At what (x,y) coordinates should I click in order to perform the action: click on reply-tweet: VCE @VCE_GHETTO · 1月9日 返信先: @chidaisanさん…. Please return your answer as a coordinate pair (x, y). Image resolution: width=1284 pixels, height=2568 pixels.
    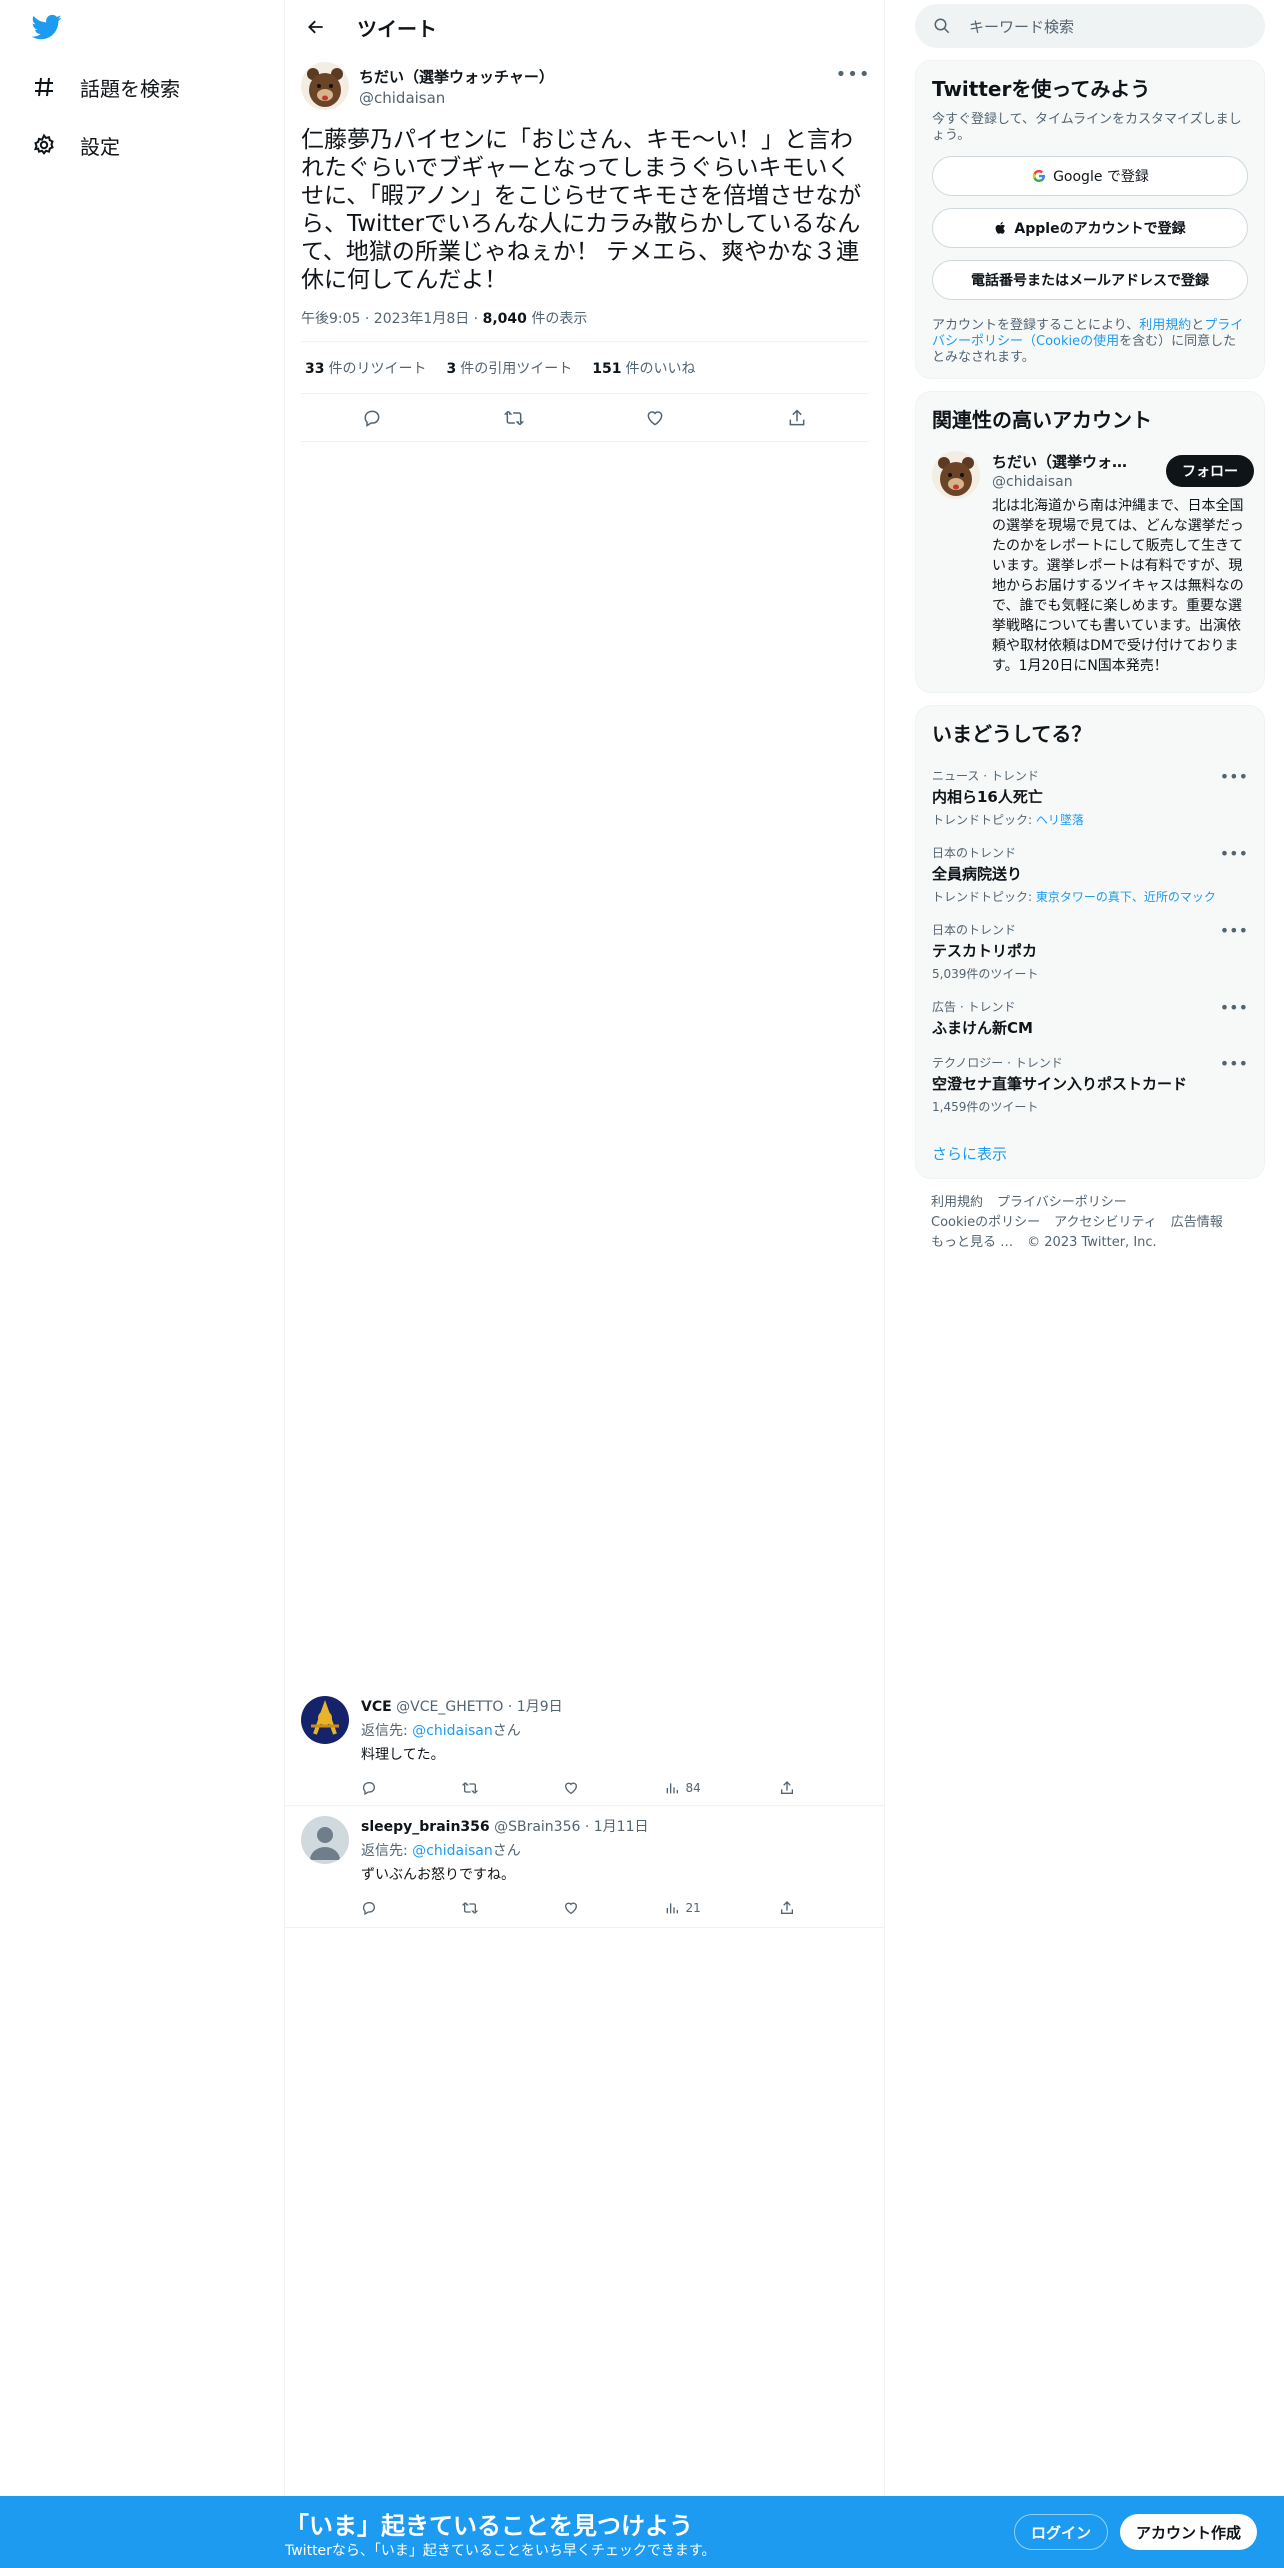
    Looking at the image, I should click on (585, 1746).